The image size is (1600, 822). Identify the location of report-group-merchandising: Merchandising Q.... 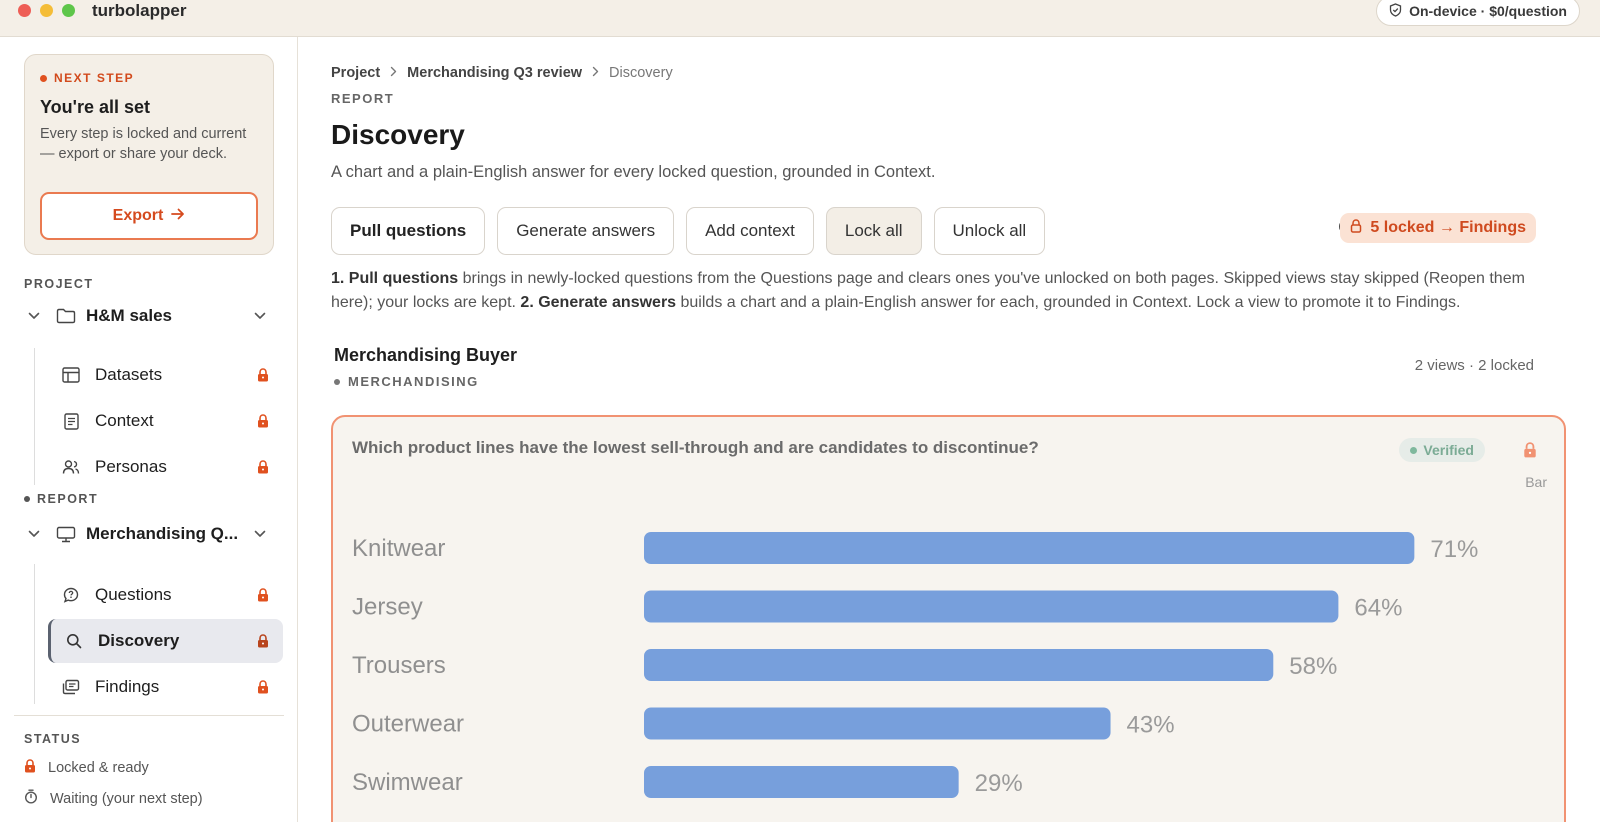
(149, 534).